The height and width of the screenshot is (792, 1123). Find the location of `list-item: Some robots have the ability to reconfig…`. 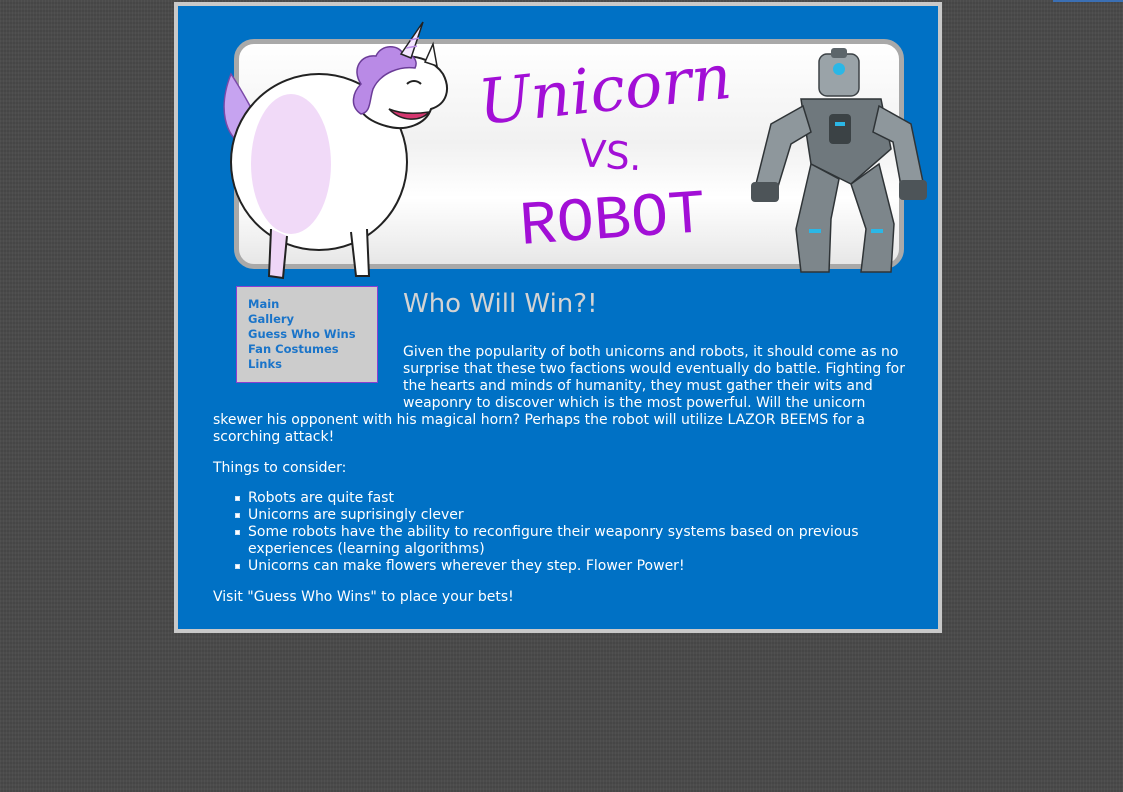

list-item: Some robots have the ability to reconfig… is located at coordinates (574, 541).